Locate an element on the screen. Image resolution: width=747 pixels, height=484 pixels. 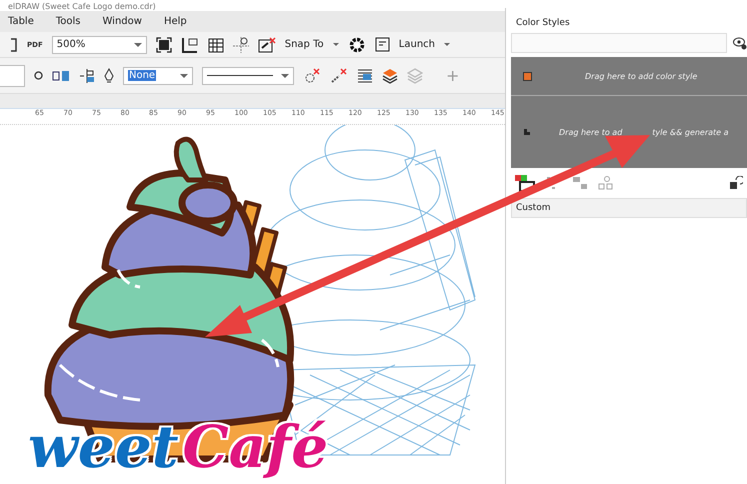
drop-hint: Drag here to add color style is located at coordinates (641, 76).